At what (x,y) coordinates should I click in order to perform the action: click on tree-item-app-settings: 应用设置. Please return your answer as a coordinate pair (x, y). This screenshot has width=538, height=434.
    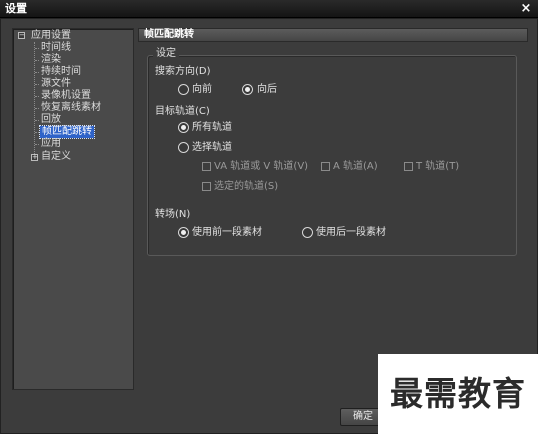
    Looking at the image, I should click on (51, 36).